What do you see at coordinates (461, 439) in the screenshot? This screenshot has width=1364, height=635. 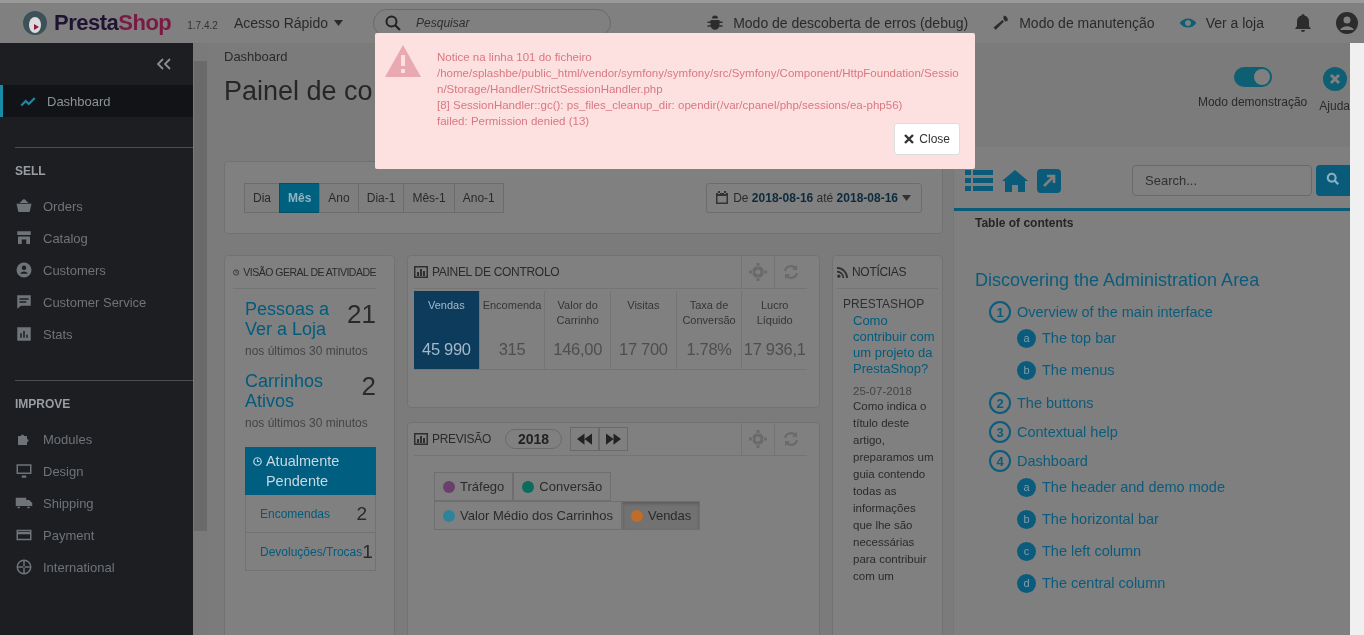 I see `panel-title: PREVISÃO` at bounding box center [461, 439].